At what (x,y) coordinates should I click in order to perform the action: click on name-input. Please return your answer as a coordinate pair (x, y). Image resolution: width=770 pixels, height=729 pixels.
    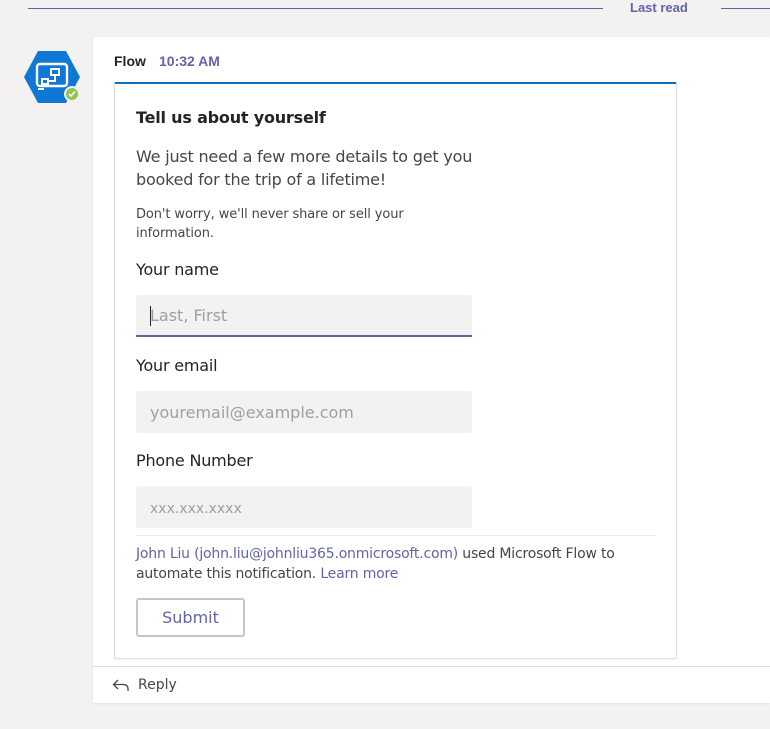
    Looking at the image, I should click on (304, 316).